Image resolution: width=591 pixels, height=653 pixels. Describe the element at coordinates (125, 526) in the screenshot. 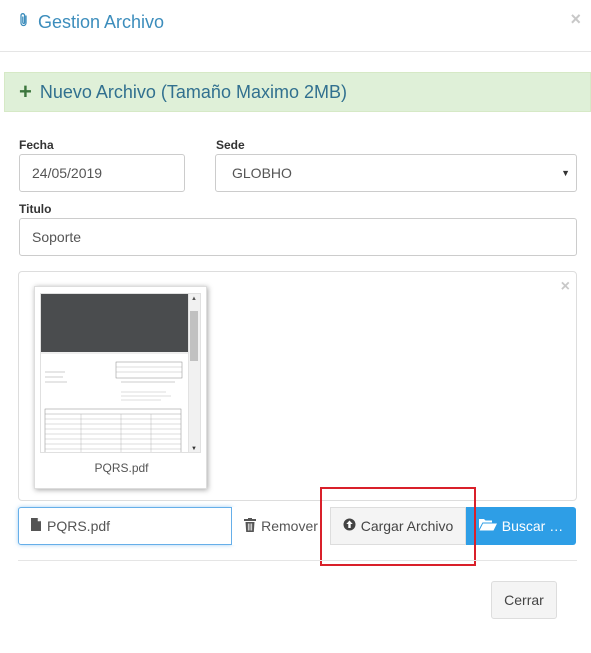

I see `selected-file-field: PQRS.pdf` at that location.